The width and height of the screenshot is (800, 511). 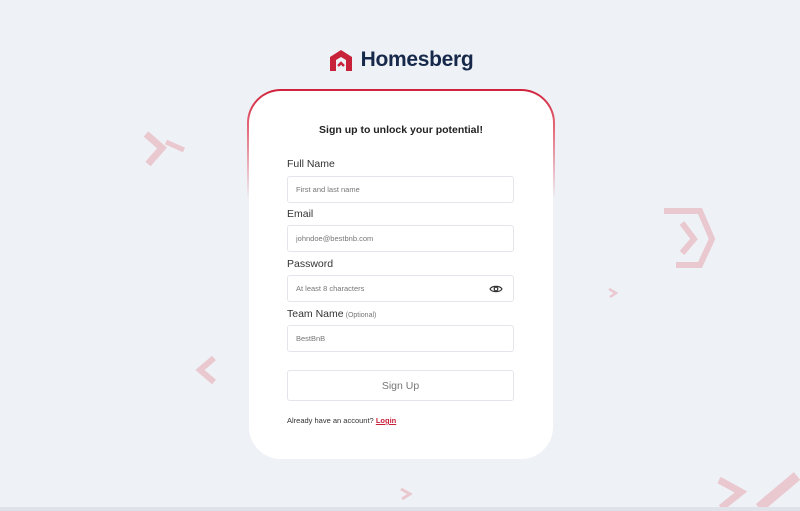 I want to click on full-name-input, so click(x=391, y=189).